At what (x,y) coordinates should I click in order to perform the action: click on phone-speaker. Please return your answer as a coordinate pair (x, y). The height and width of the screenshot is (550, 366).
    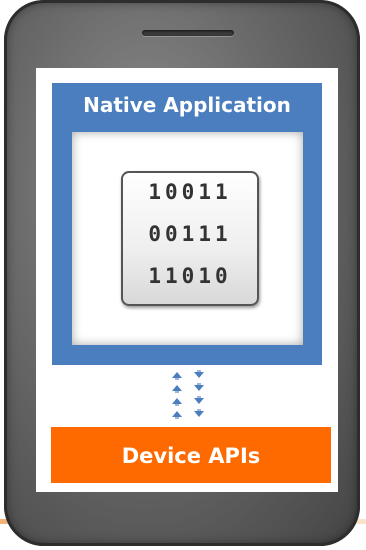
    Looking at the image, I should click on (188, 33).